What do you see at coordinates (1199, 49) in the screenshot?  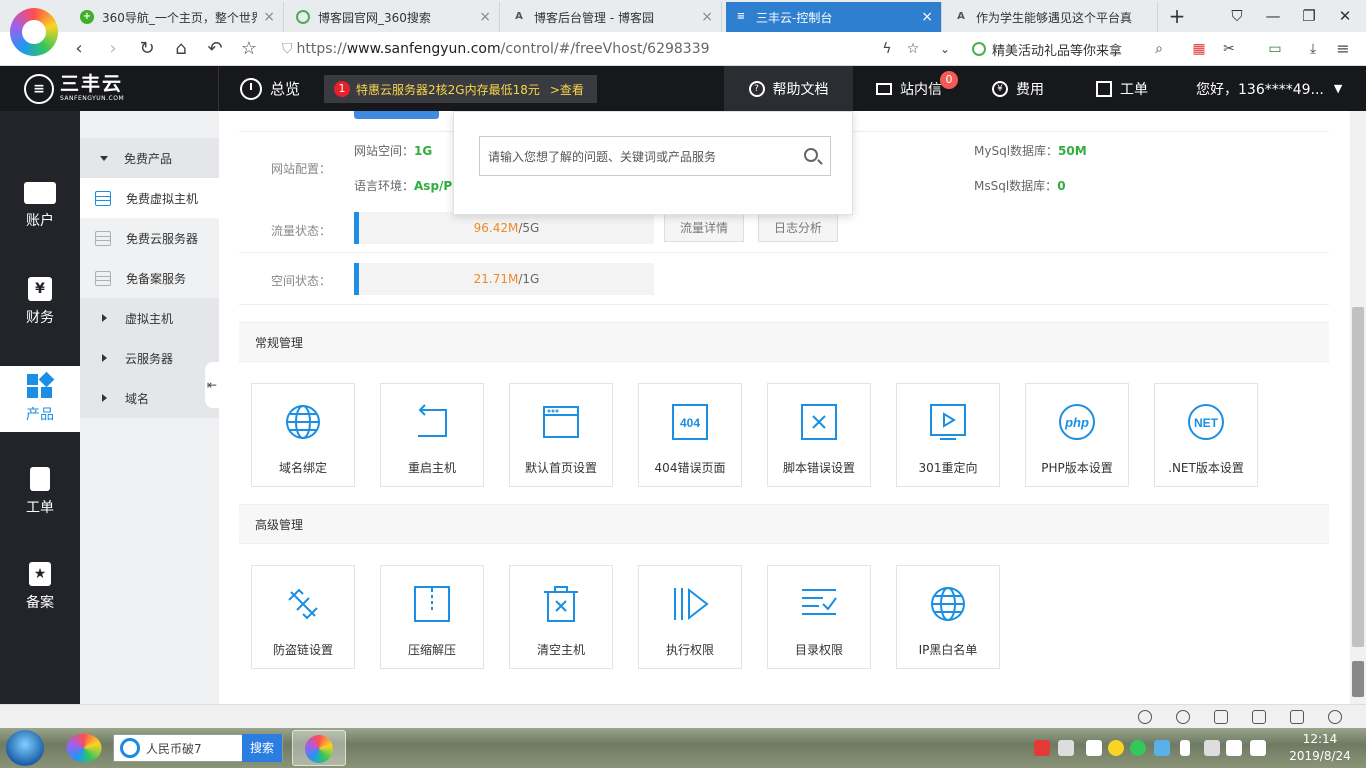 I see `apps-icon: ▦` at bounding box center [1199, 49].